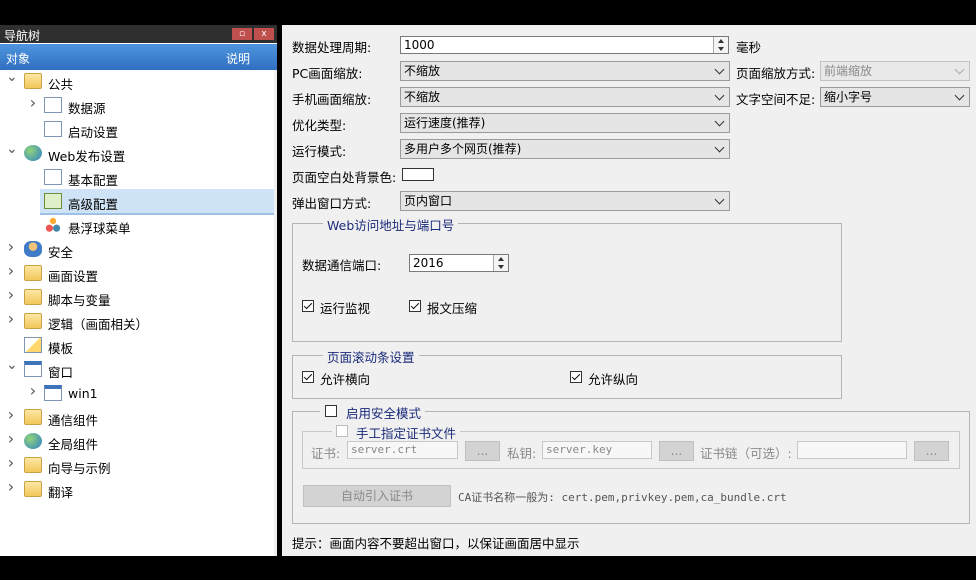  I want to click on tree-item-label: 脚本与变量, so click(79, 300).